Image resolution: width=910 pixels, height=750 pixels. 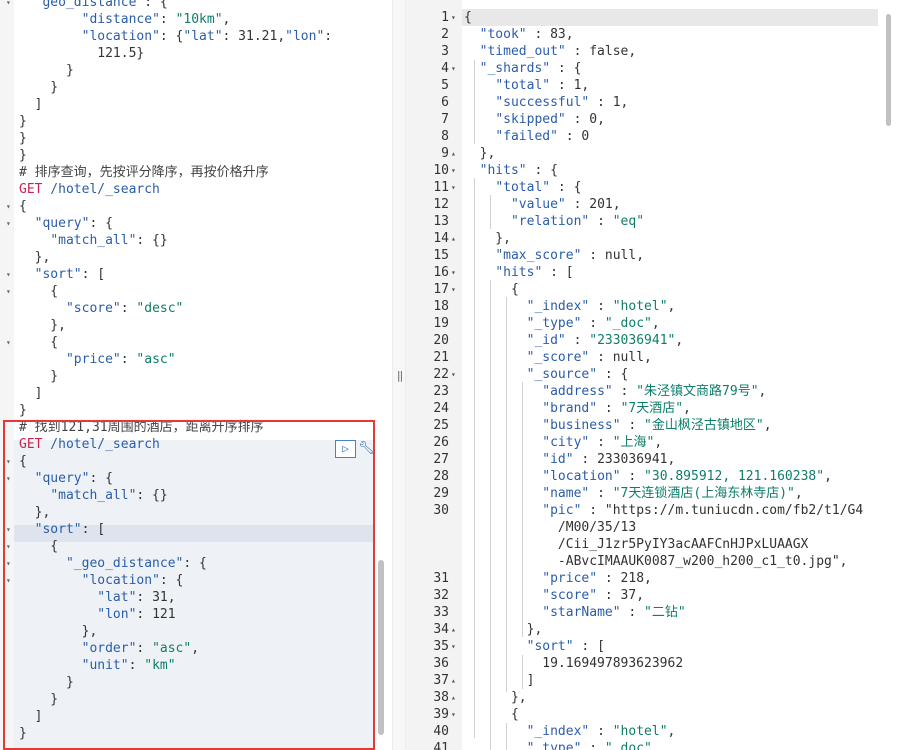 I want to click on line-number: 36, so click(x=441, y=663).